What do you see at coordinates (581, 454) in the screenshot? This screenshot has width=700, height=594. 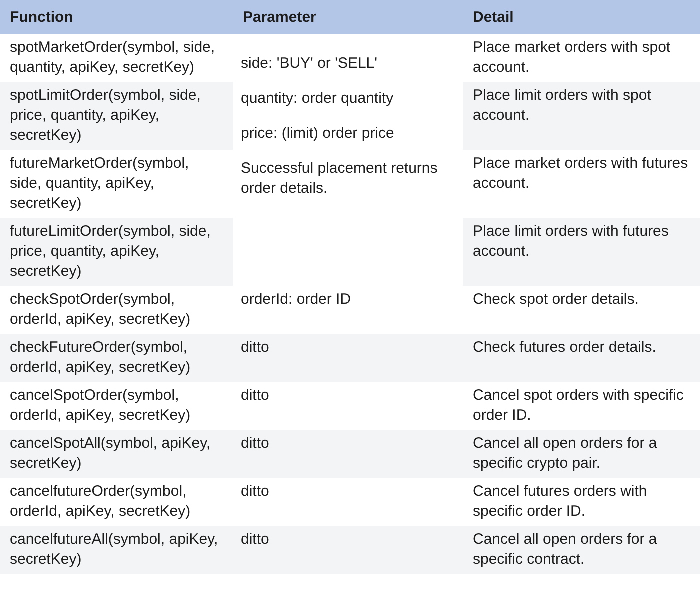 I see `table-cell: Cancel all open orders for a specific crypto pair.` at bounding box center [581, 454].